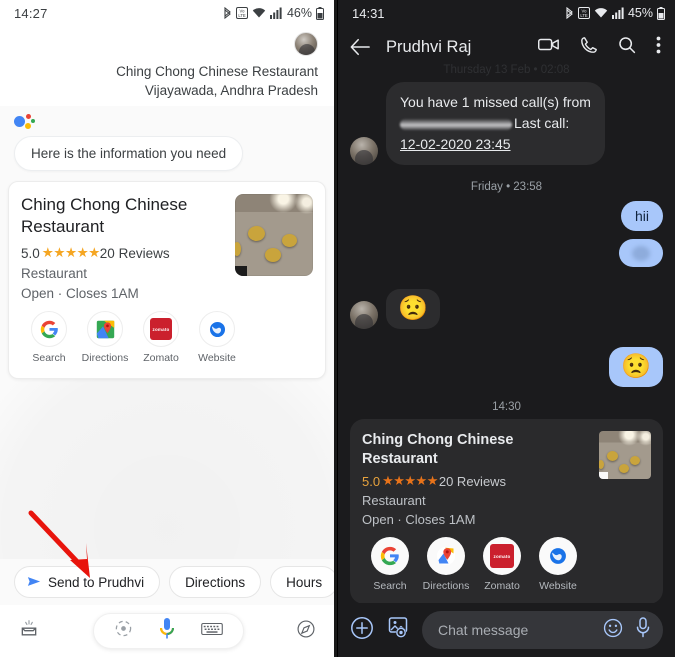 This screenshot has width=675, height=657. I want to click on chip-label: Hours, so click(304, 582).